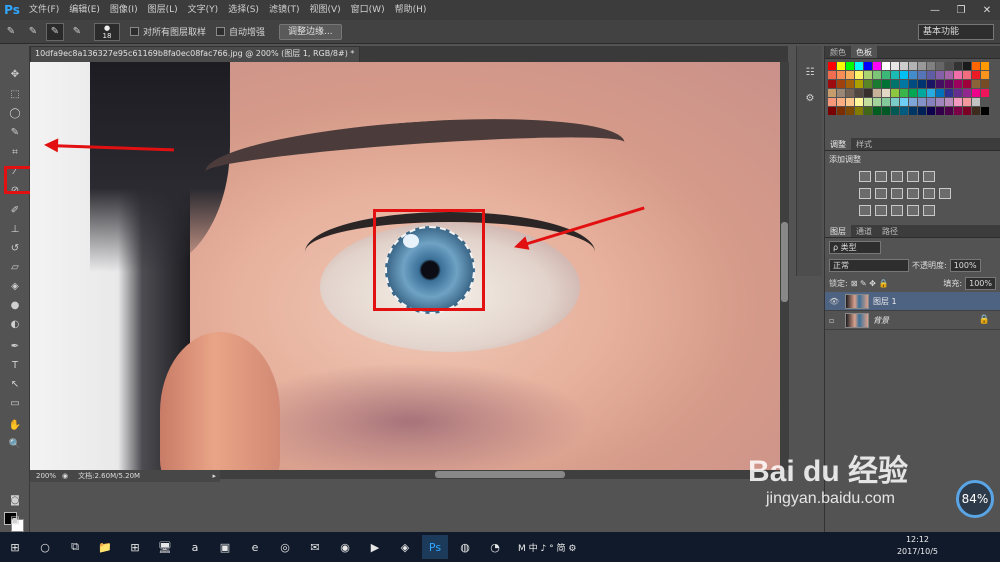  I want to click on visibility-off-icon: ▫, so click(835, 320).